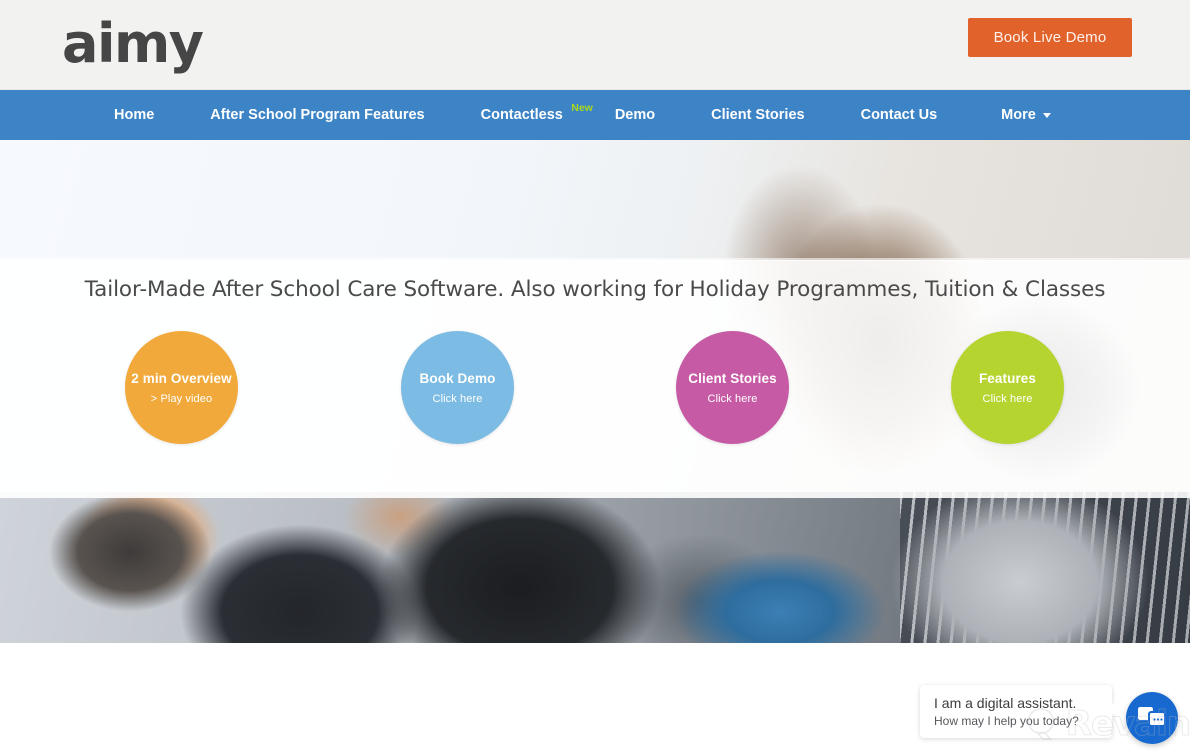  Describe the element at coordinates (732, 378) in the screenshot. I see `circle-title: Client Stories` at that location.